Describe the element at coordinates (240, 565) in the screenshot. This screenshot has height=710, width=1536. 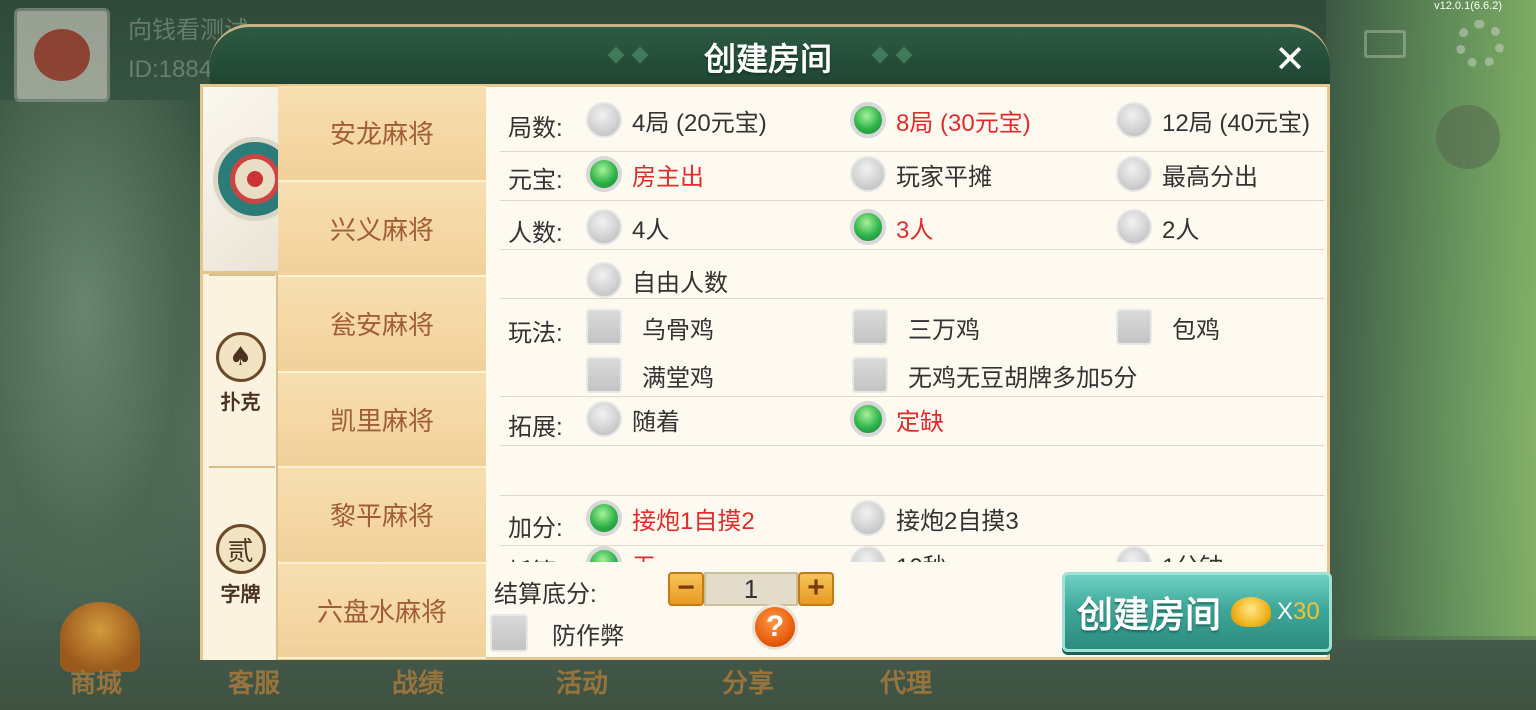
I see `tab-word-cards: 贰 字牌` at that location.